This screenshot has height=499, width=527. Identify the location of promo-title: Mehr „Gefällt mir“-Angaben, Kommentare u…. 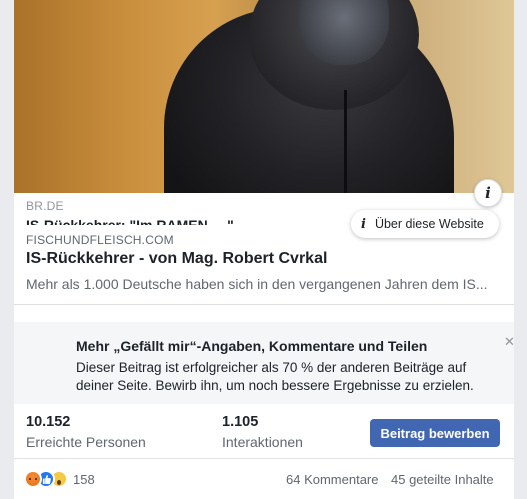
(252, 346).